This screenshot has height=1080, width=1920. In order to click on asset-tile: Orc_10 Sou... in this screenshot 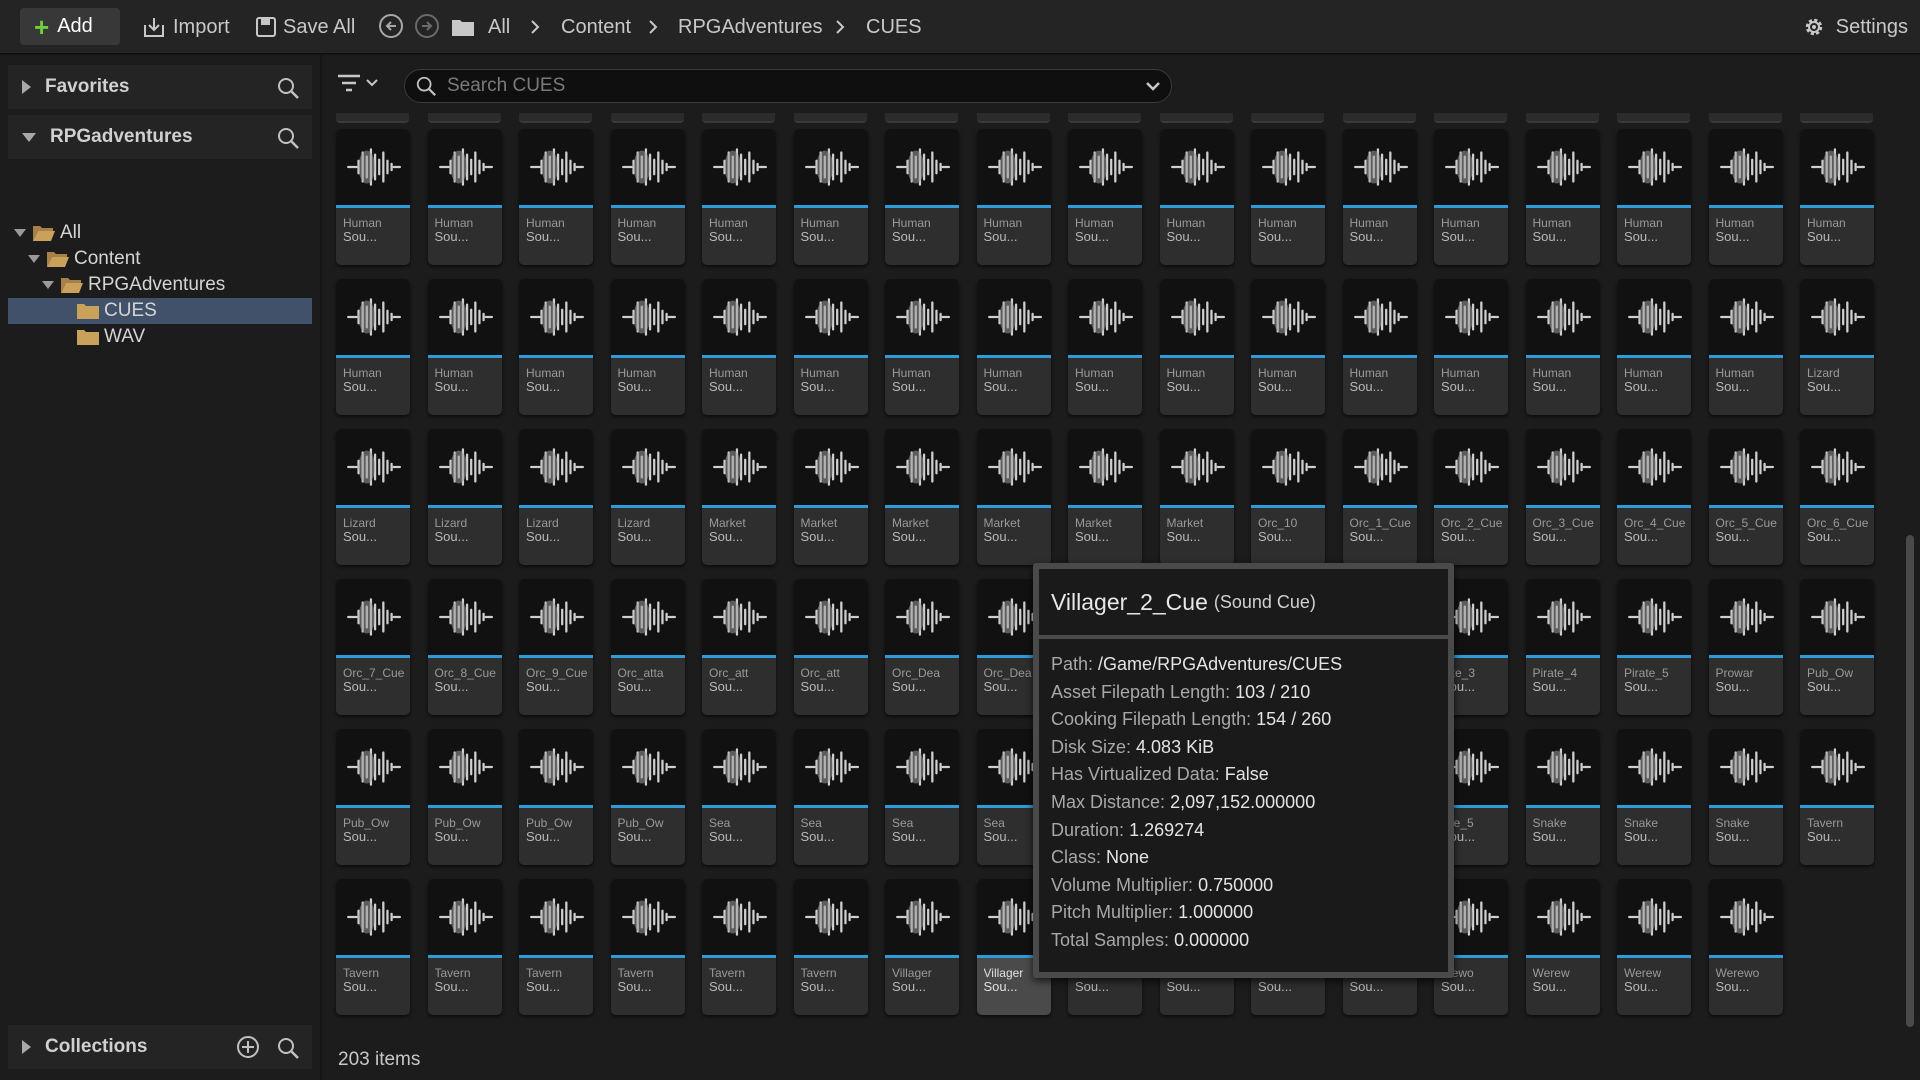, I will do `click(1288, 497)`.